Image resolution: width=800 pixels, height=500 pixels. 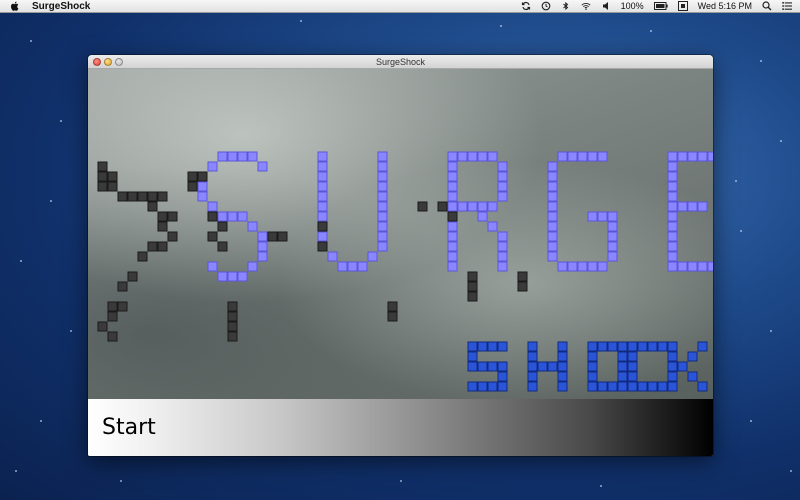 I want to click on zoom-button, so click(x=119, y=62).